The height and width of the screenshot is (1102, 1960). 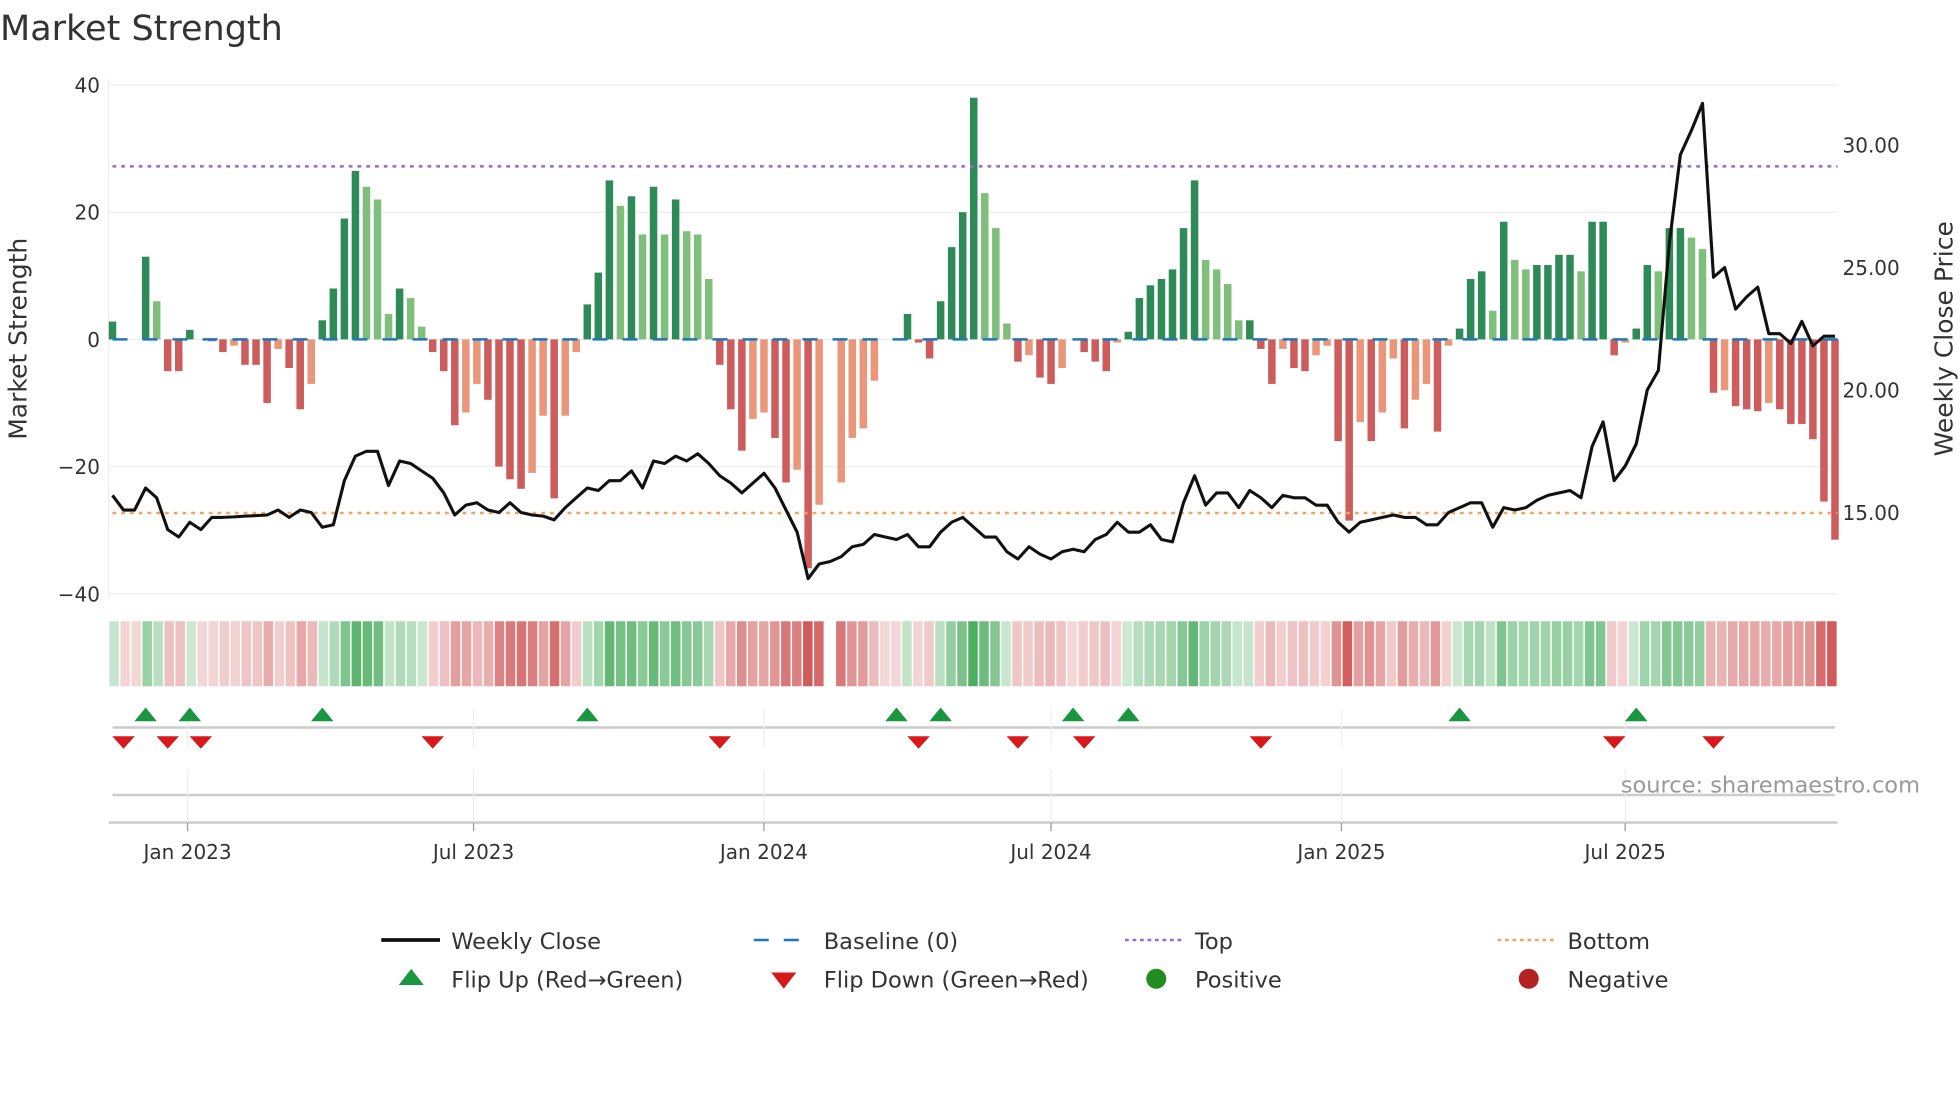 What do you see at coordinates (1238, 981) in the screenshot?
I see `legend-label: Positive` at bounding box center [1238, 981].